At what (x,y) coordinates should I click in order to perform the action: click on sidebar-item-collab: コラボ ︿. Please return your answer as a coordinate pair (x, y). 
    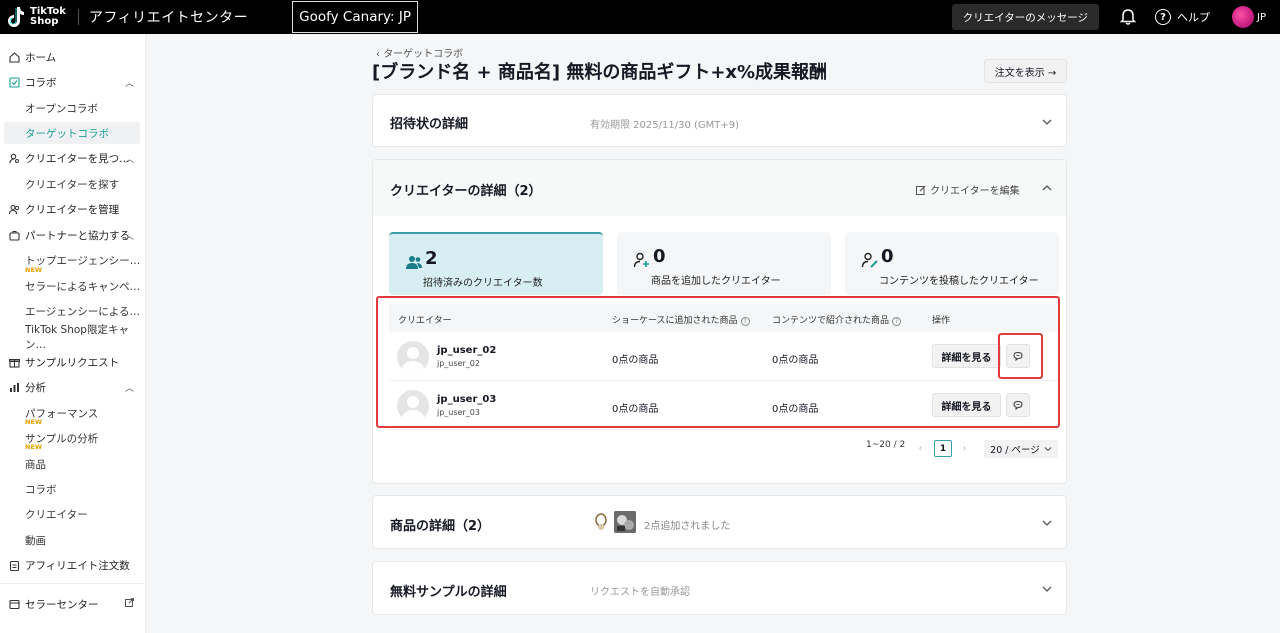
    Looking at the image, I should click on (73, 82).